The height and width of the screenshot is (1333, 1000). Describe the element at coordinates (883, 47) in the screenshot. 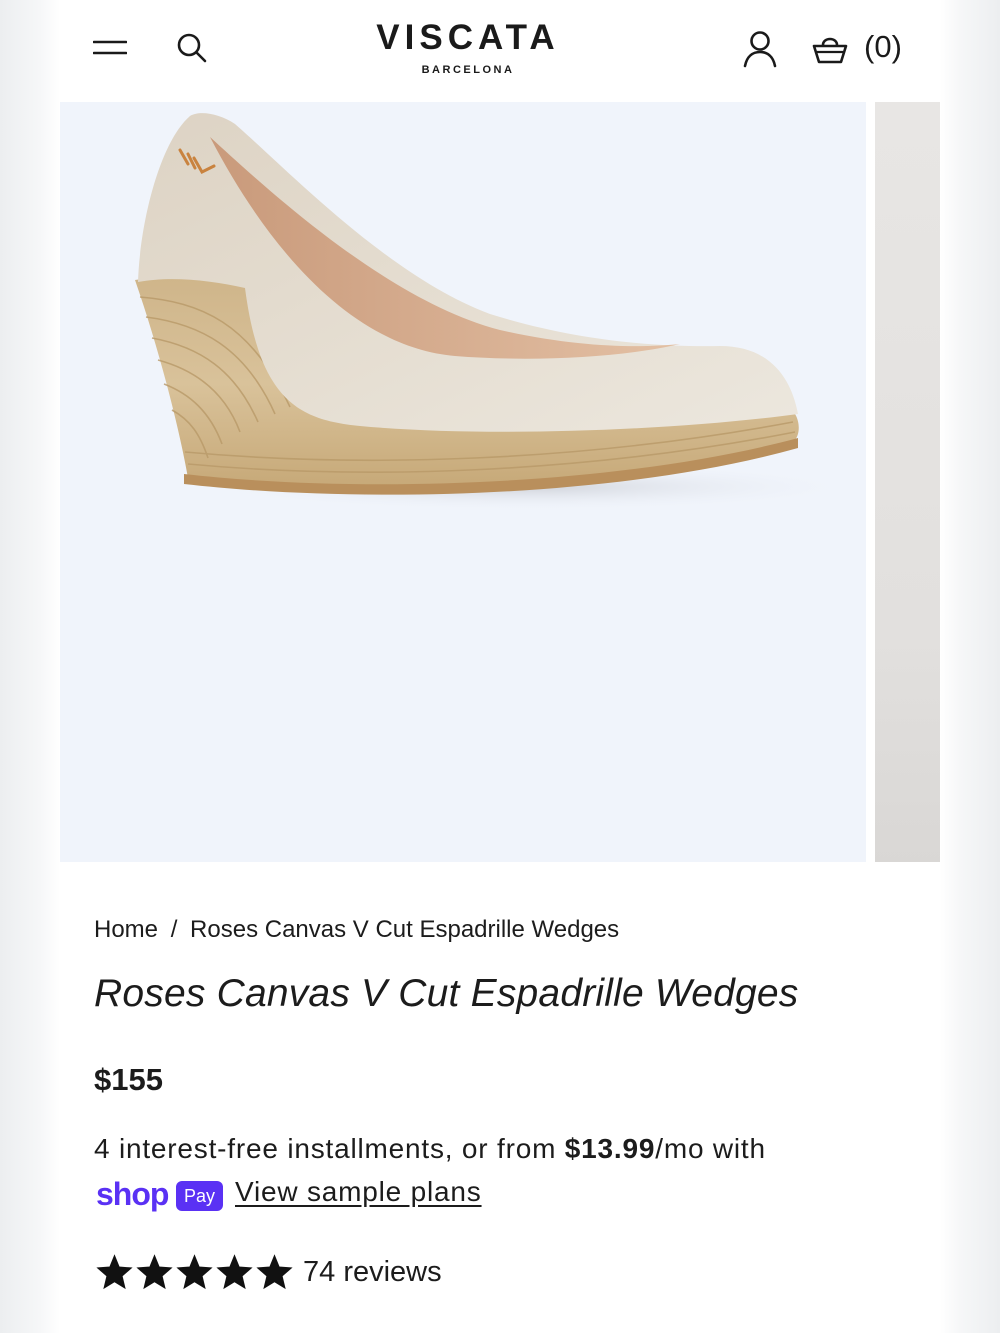

I see `cart-count: (0)` at that location.